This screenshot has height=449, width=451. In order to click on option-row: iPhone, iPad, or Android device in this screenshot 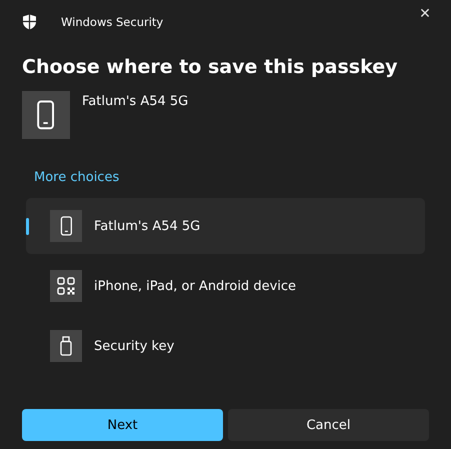, I will do `click(225, 286)`.